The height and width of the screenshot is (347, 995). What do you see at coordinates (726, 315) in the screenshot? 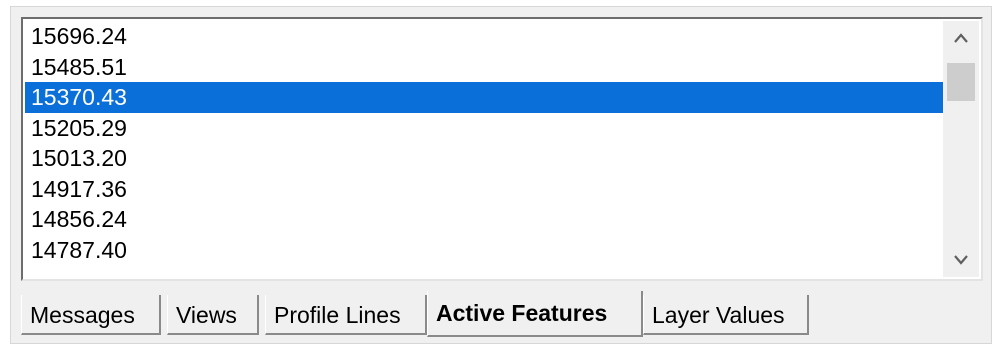
I see `tab-layer-values: Layer Values` at bounding box center [726, 315].